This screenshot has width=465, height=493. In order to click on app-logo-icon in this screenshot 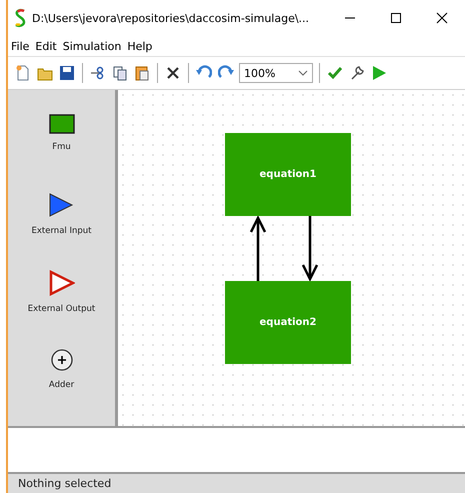, I will do `click(20, 18)`.